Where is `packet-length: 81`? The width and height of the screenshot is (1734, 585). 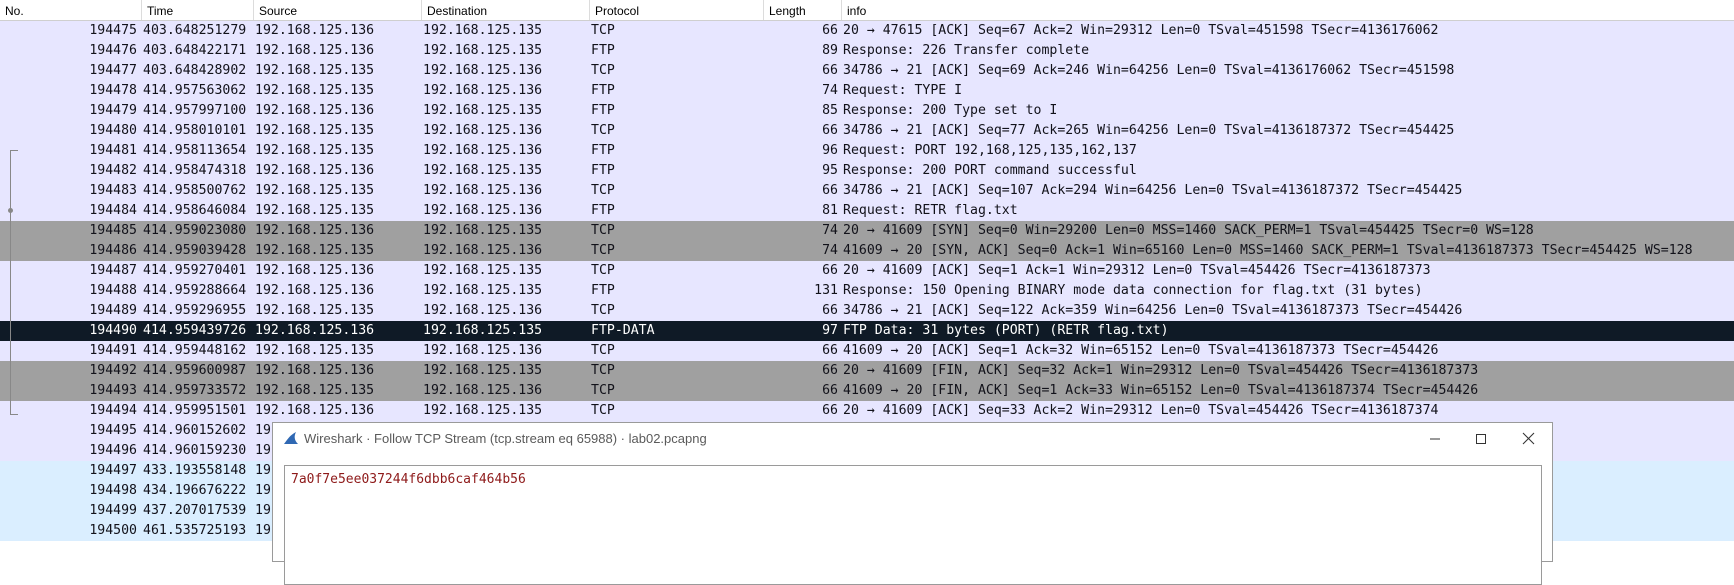 packet-length: 81 is located at coordinates (830, 210).